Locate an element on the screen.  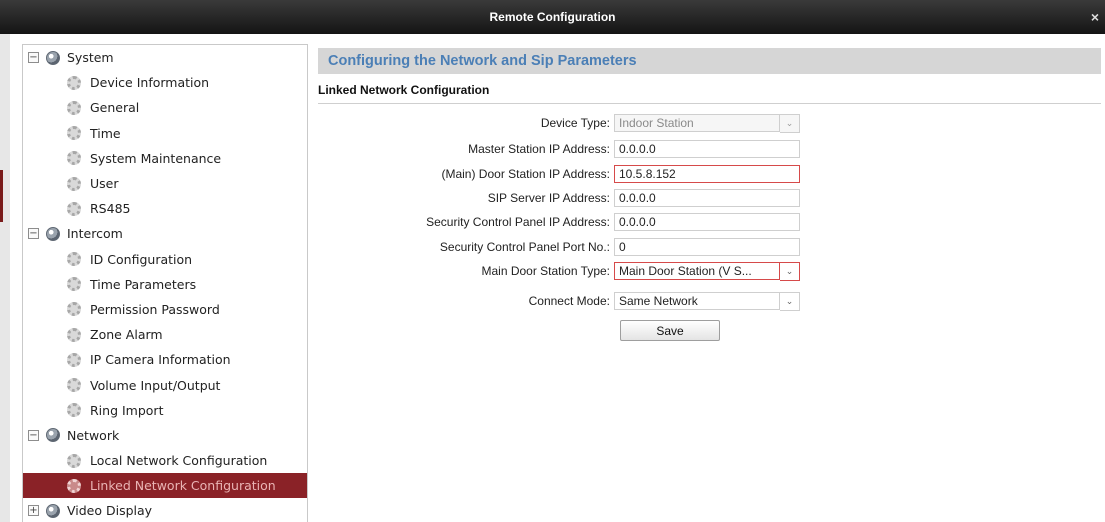
tree-item-ip-camera-information: IP Camera Information is located at coordinates (165, 359).